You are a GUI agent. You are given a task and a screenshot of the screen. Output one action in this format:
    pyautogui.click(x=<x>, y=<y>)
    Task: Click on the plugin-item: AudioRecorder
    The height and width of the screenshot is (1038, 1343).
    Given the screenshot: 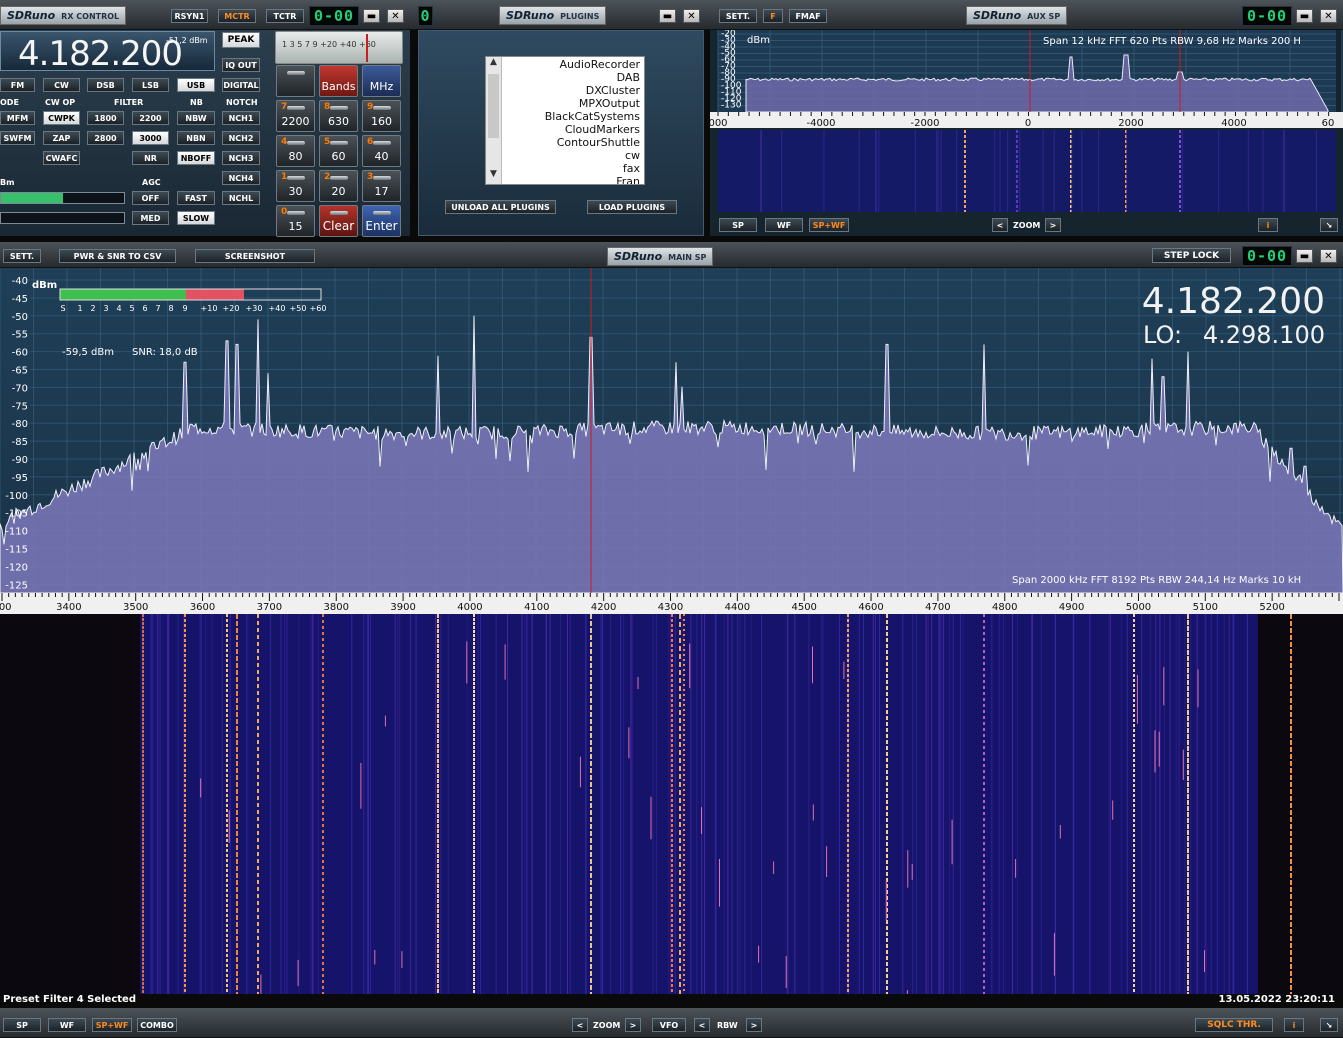 What is the action you would take?
    pyautogui.click(x=592, y=64)
    